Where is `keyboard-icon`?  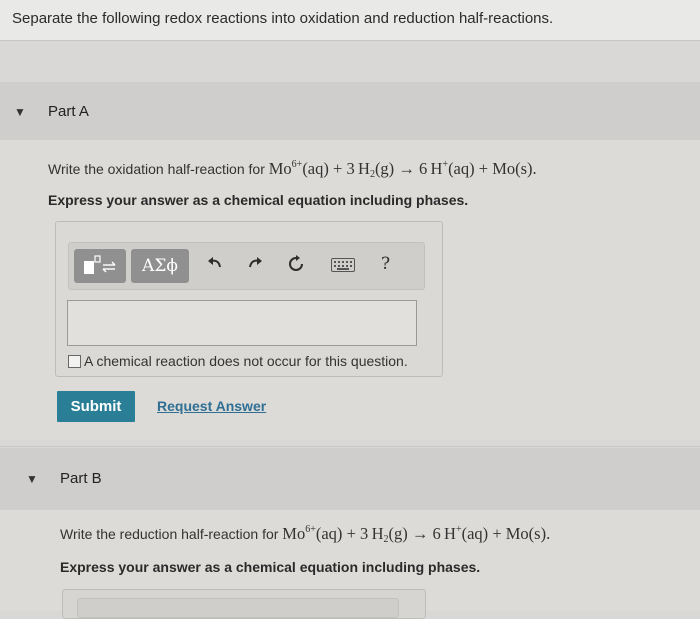
keyboard-icon is located at coordinates (343, 267).